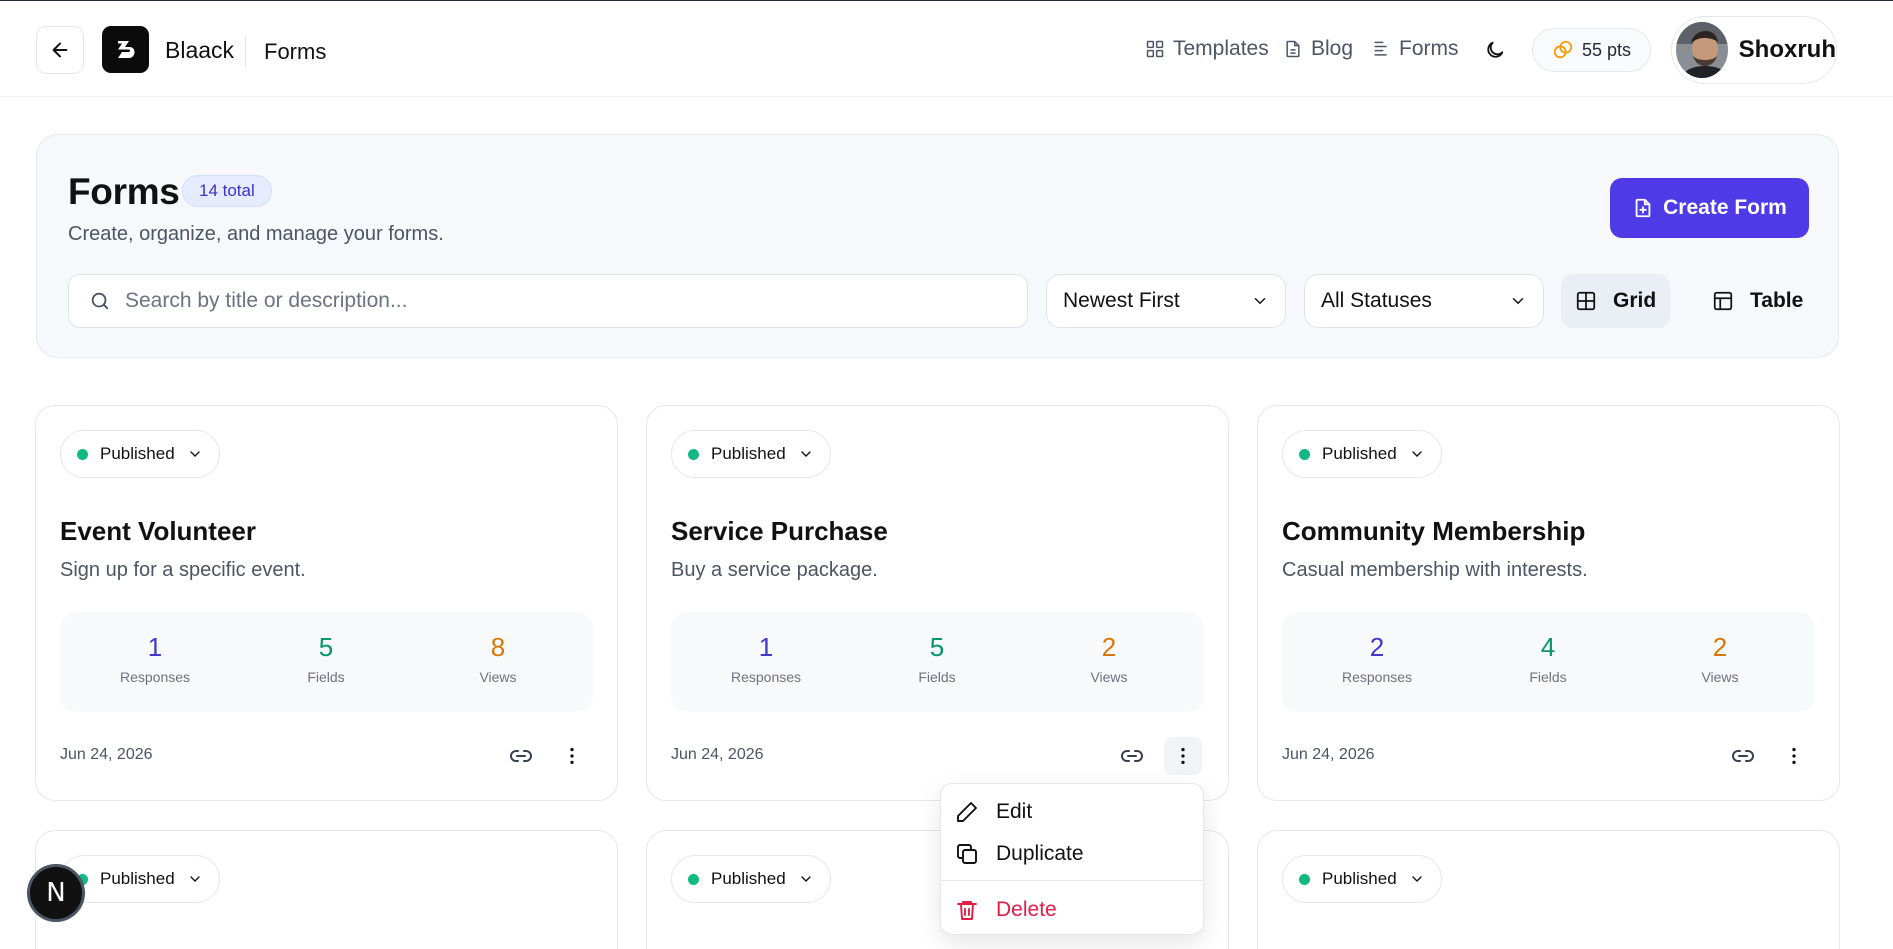  Describe the element at coordinates (1293, 49) in the screenshot. I see `document-icon` at that location.